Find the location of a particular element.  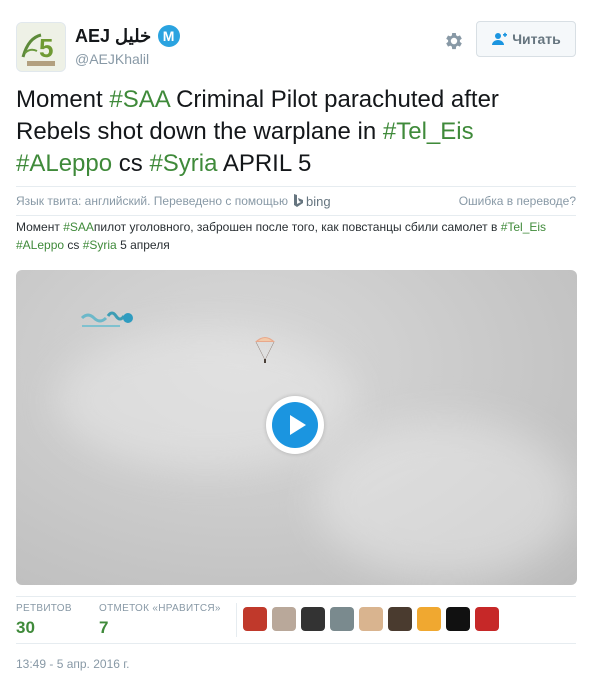

bing-logo: bing is located at coordinates (312, 201).